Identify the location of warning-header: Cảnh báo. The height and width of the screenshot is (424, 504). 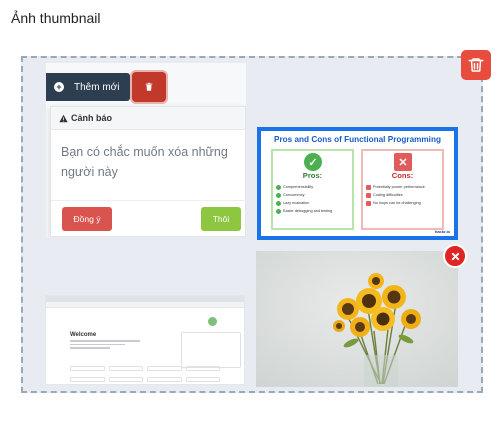
(148, 118).